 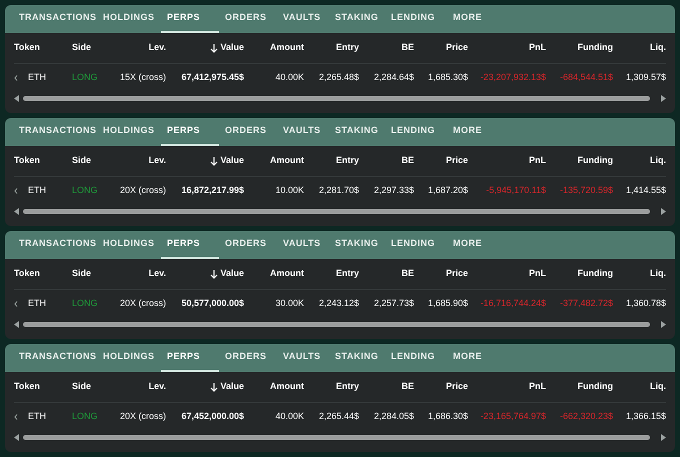 I want to click on table-cell-text: -23,165,764.97$, so click(x=513, y=417).